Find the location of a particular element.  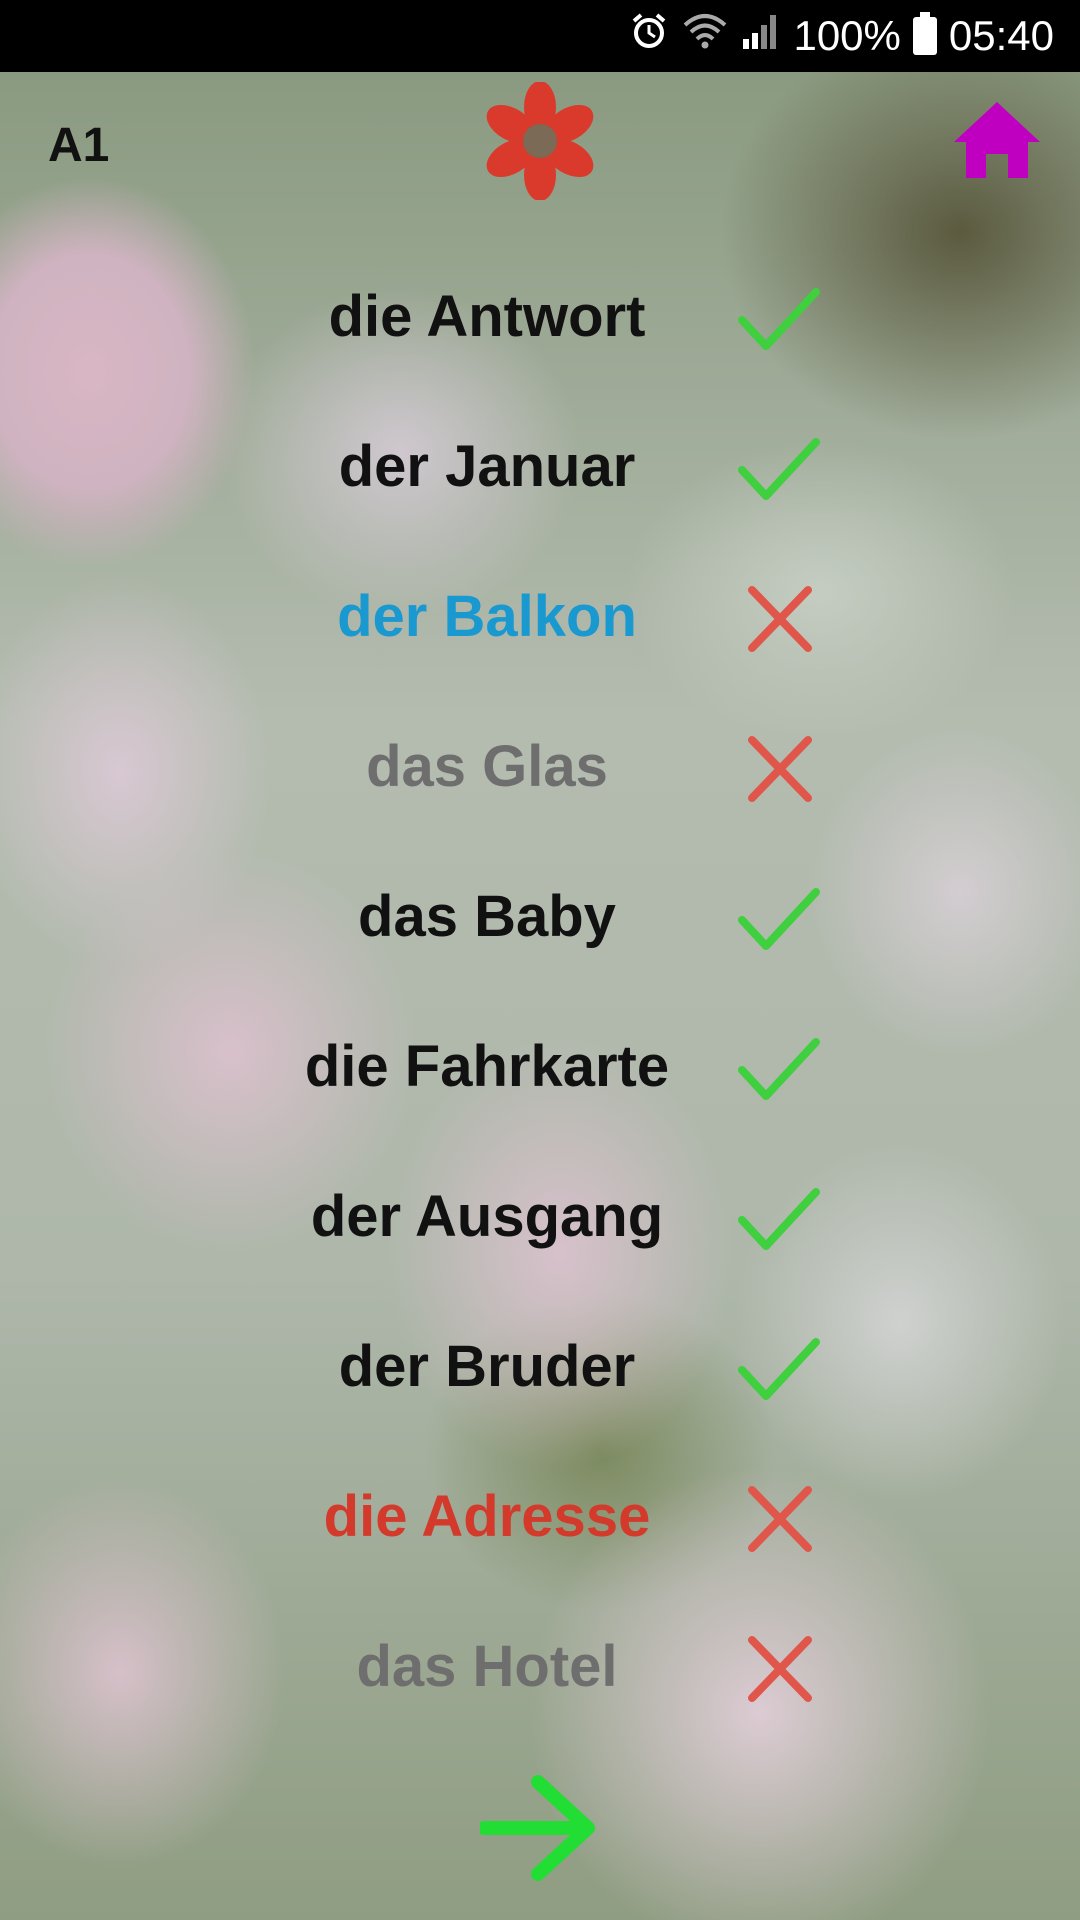

arrow-right-icon is located at coordinates (536, 1828).